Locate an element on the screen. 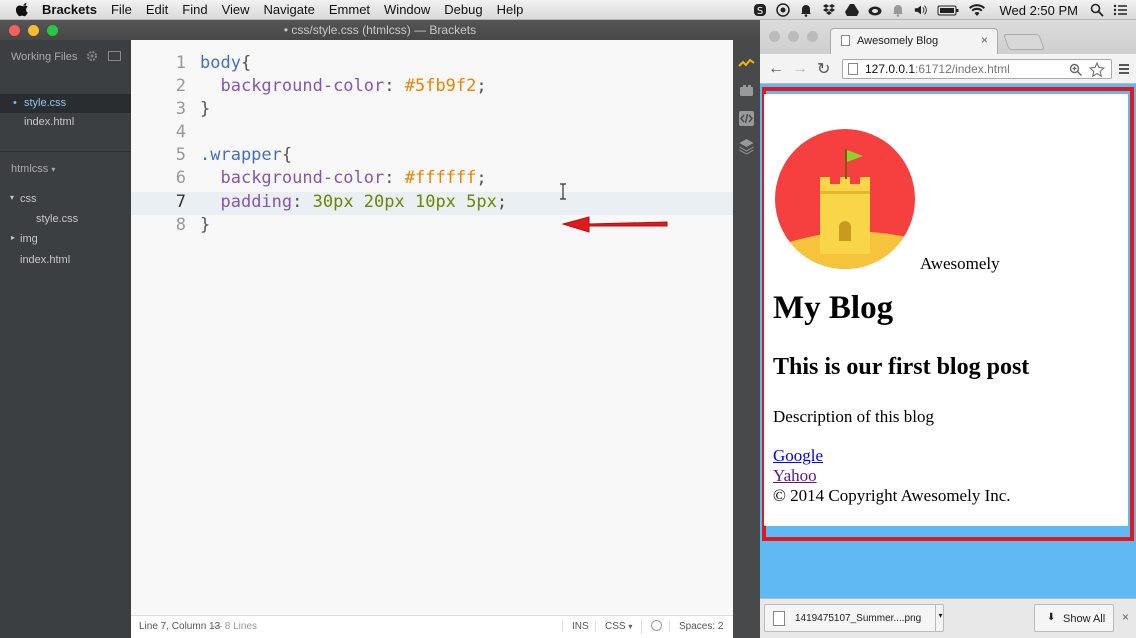  working-files-label: Working Files is located at coordinates (44, 57).